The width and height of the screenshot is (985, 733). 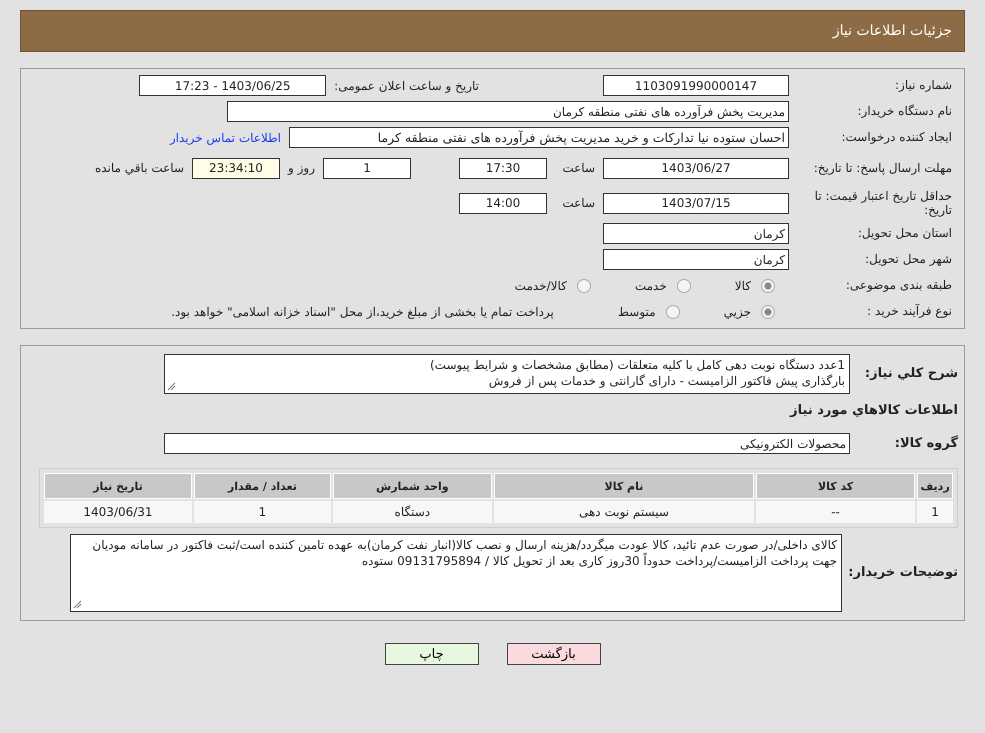 I want to click on back-button: بازگشت, so click(x=553, y=654).